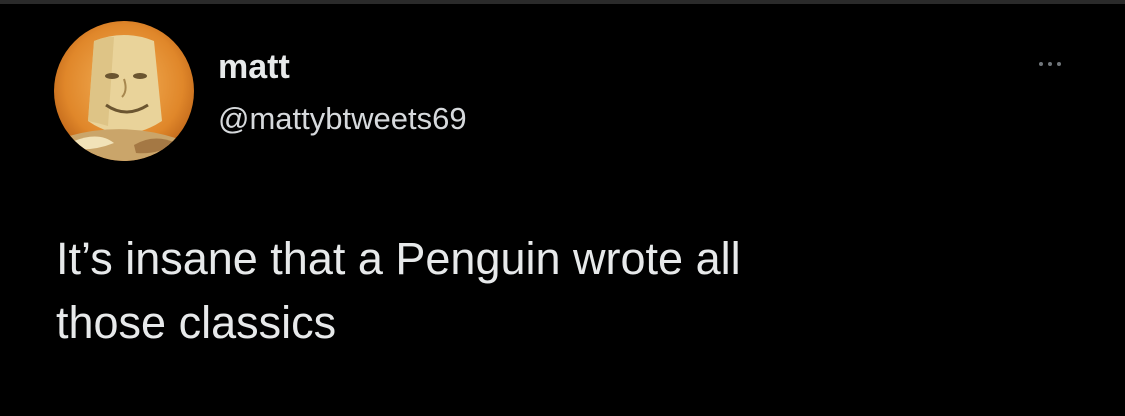 The width and height of the screenshot is (1125, 416). What do you see at coordinates (254, 67) in the screenshot?
I see `author-display-name: matt` at bounding box center [254, 67].